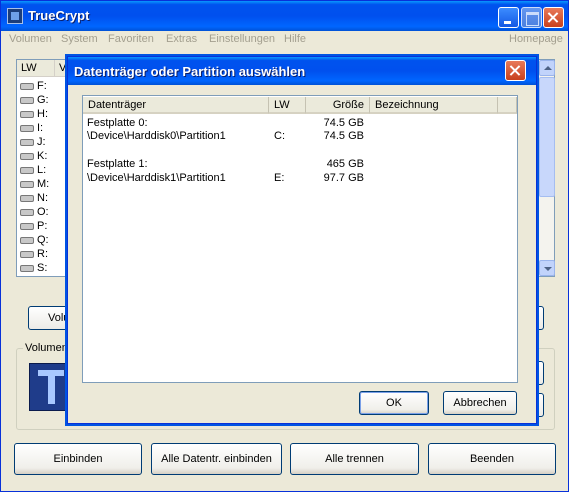 Image resolution: width=569 pixels, height=492 pixels. I want to click on drive-letter: J:, so click(41, 142).